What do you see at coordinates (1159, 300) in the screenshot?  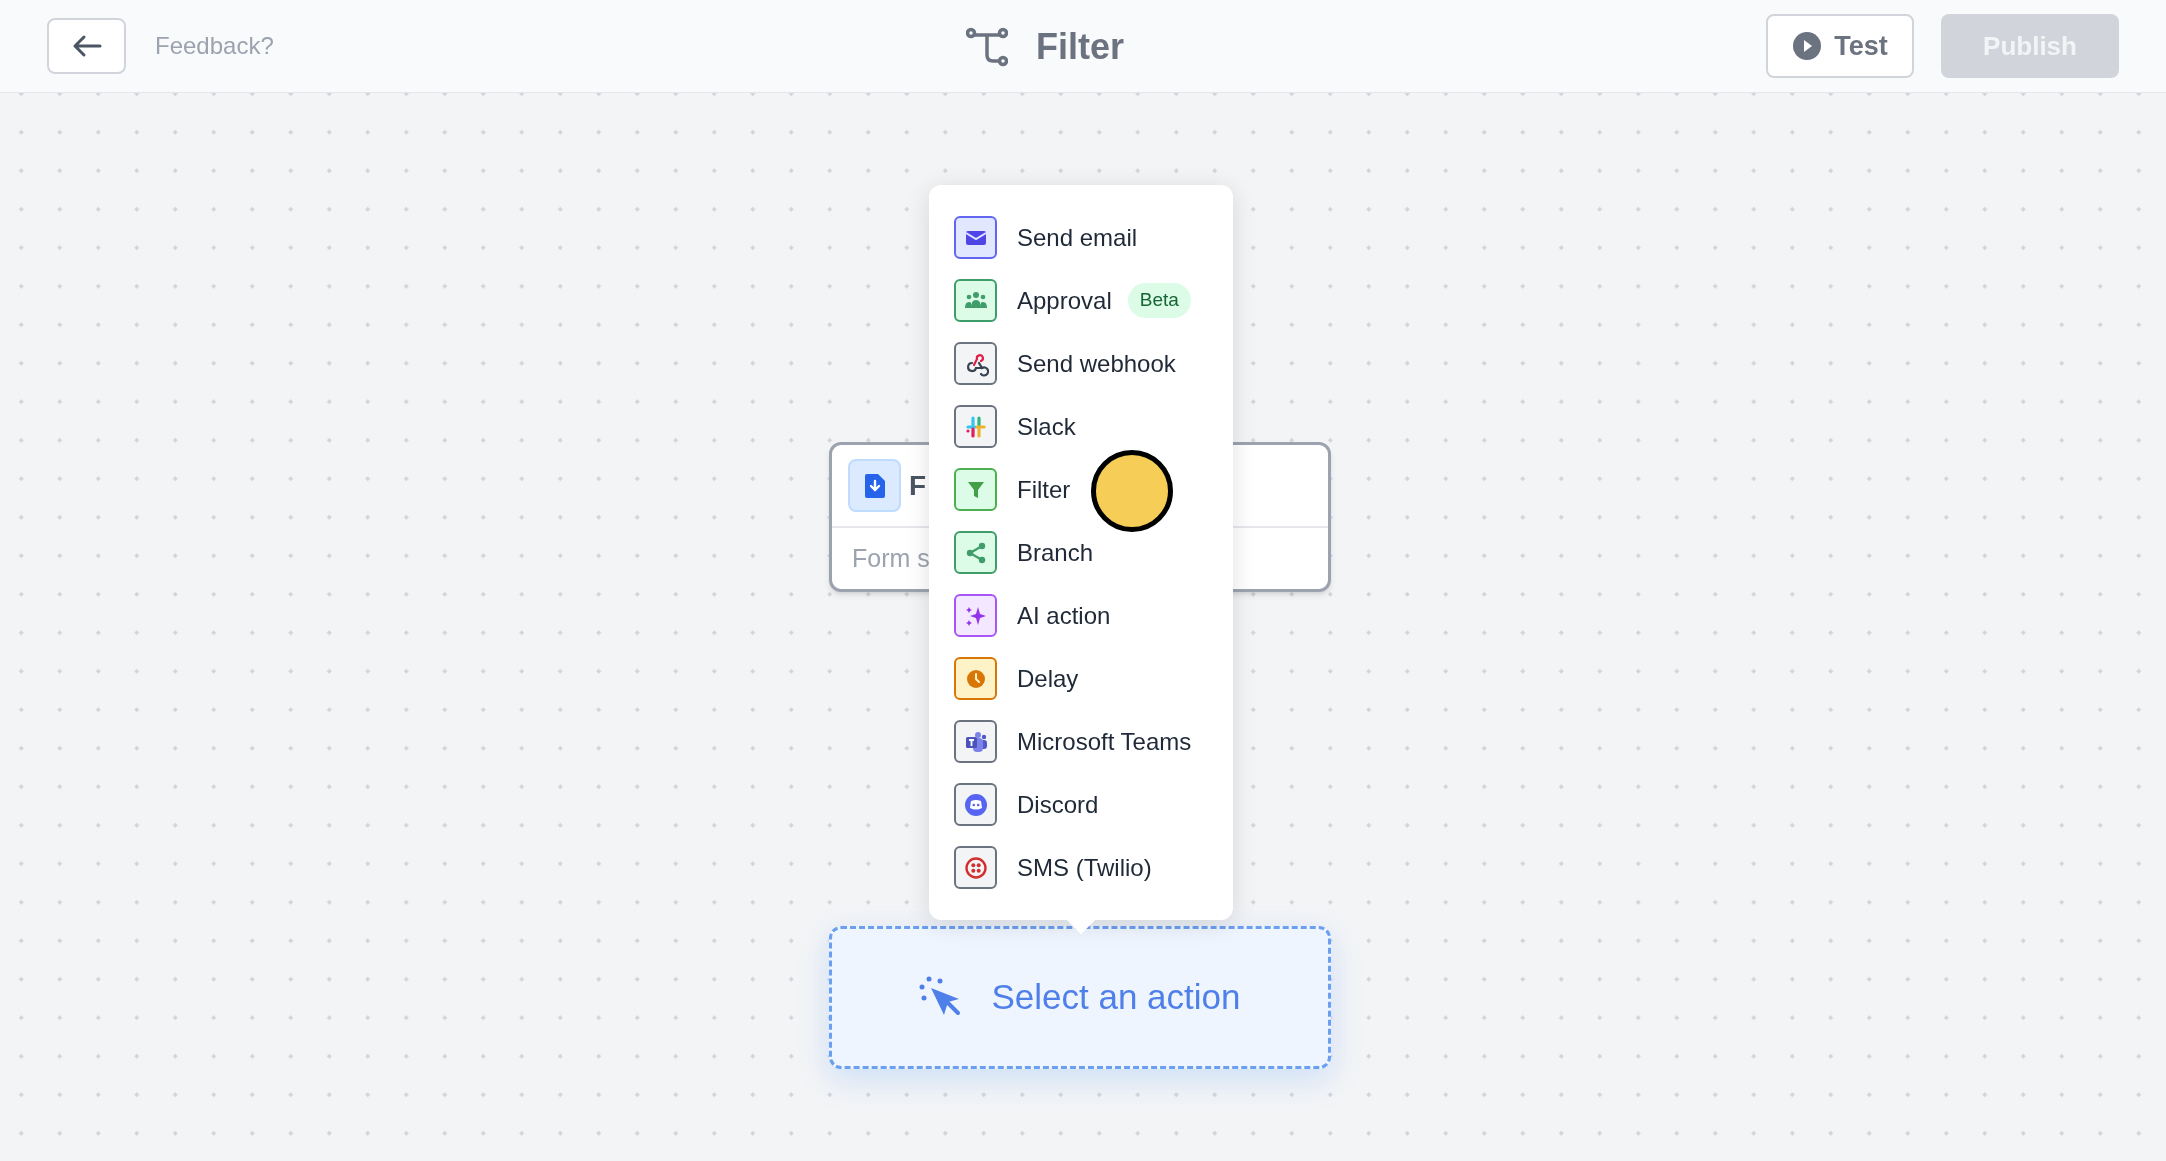 I see `beta-badge: Beta` at bounding box center [1159, 300].